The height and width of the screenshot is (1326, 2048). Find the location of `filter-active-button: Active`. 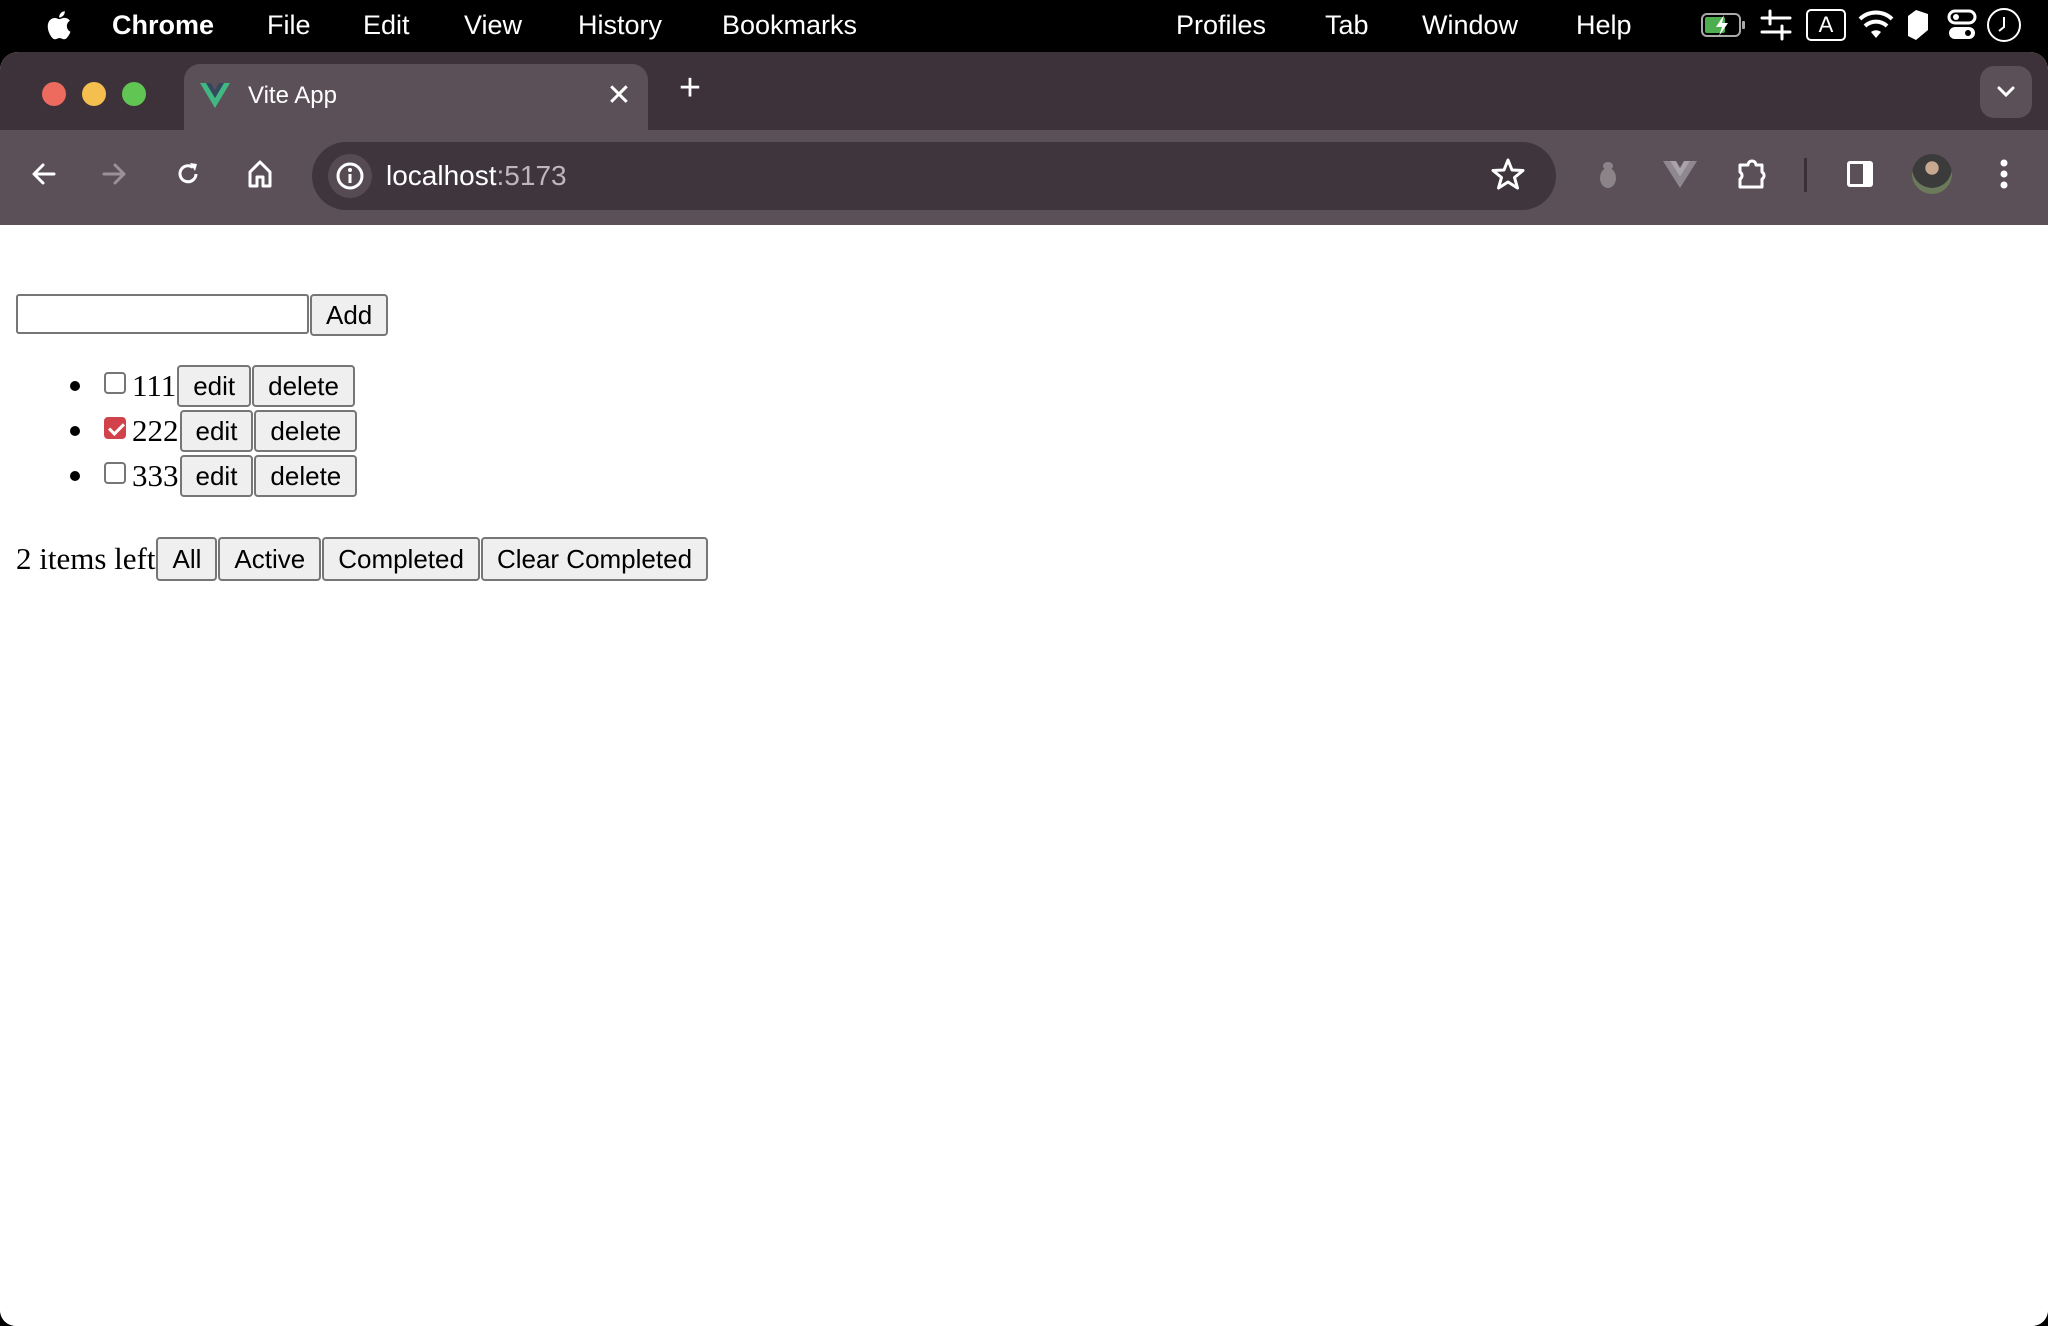

filter-active-button: Active is located at coordinates (270, 559).